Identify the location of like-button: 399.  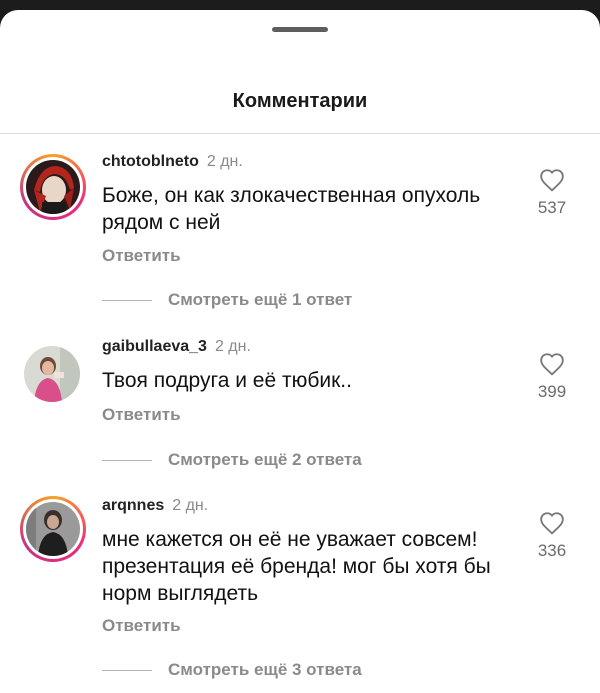
(552, 377).